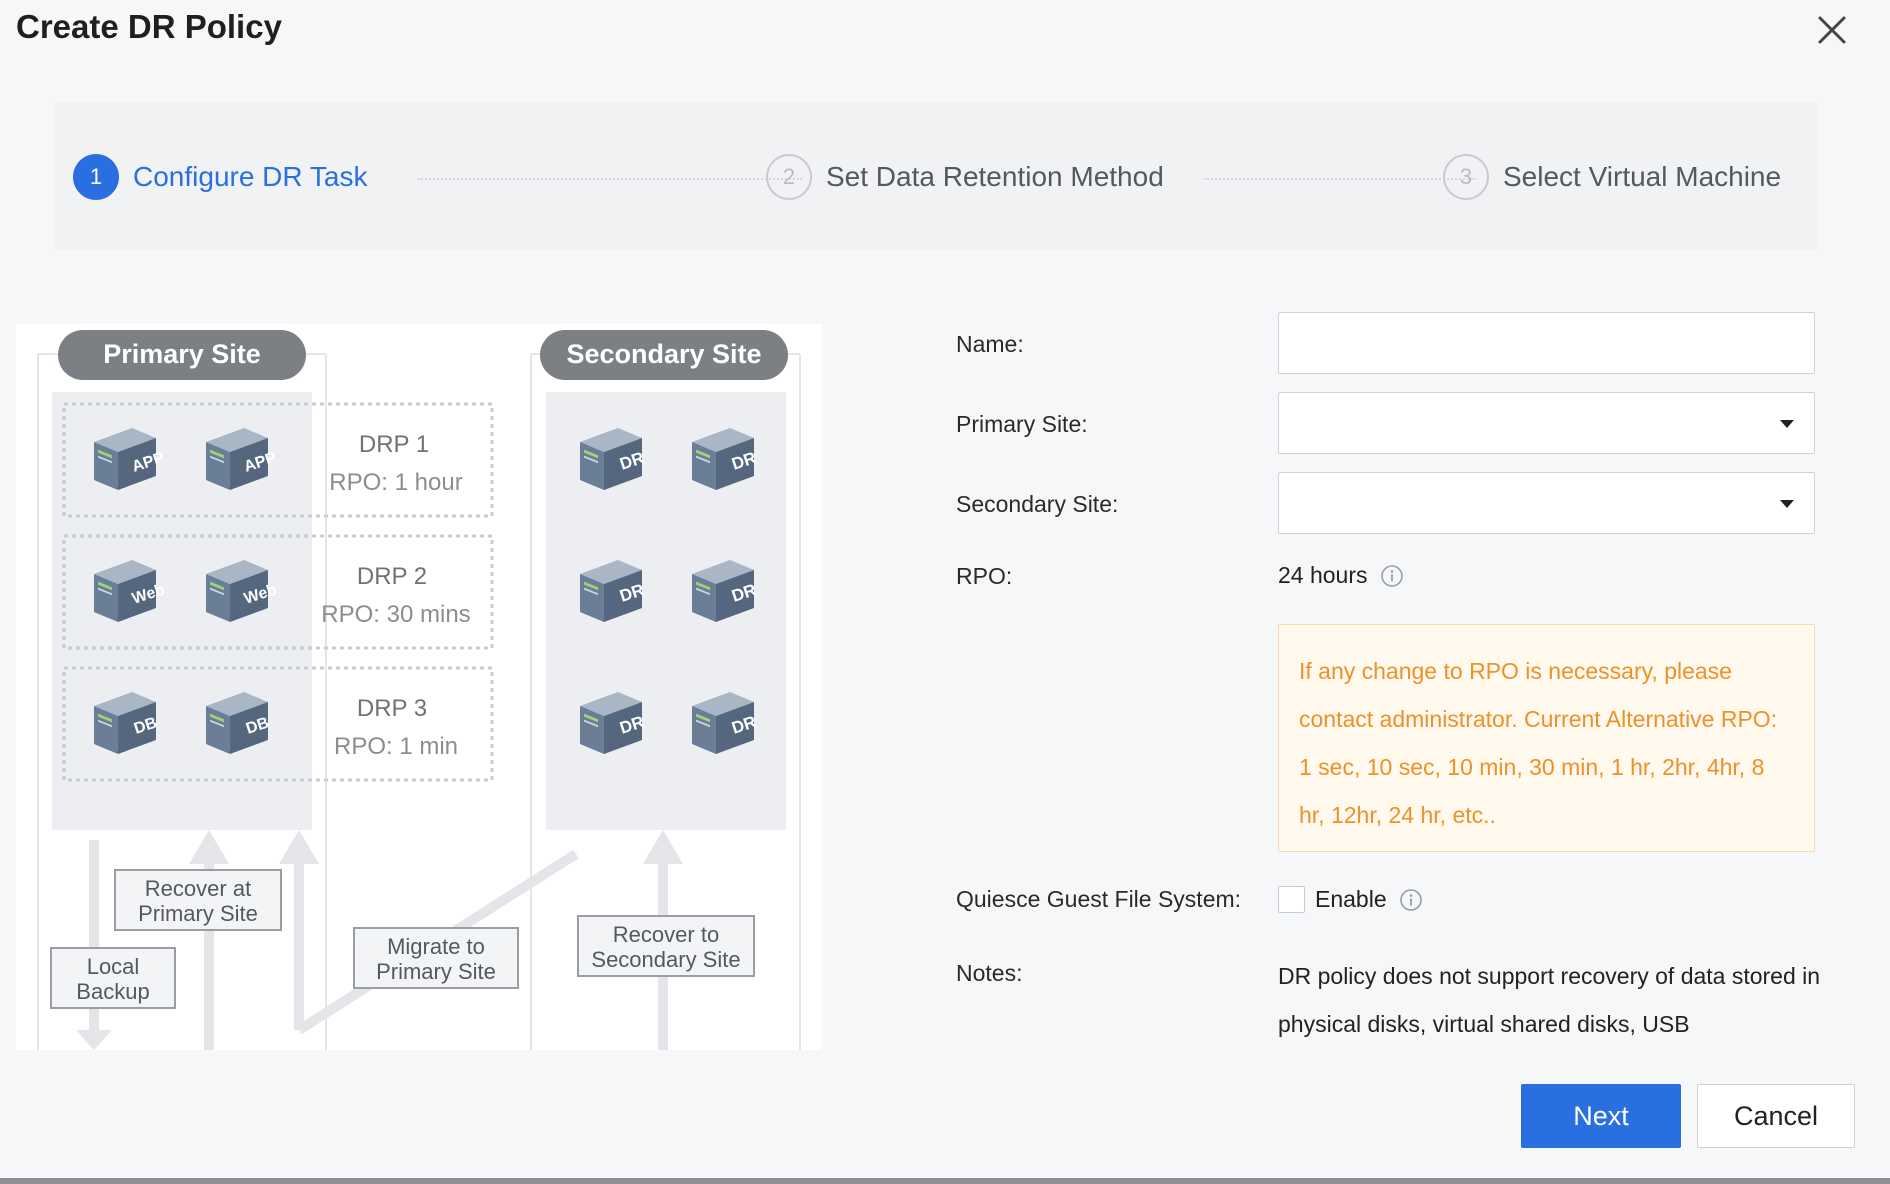  I want to click on enable-checkbox, so click(1291, 899).